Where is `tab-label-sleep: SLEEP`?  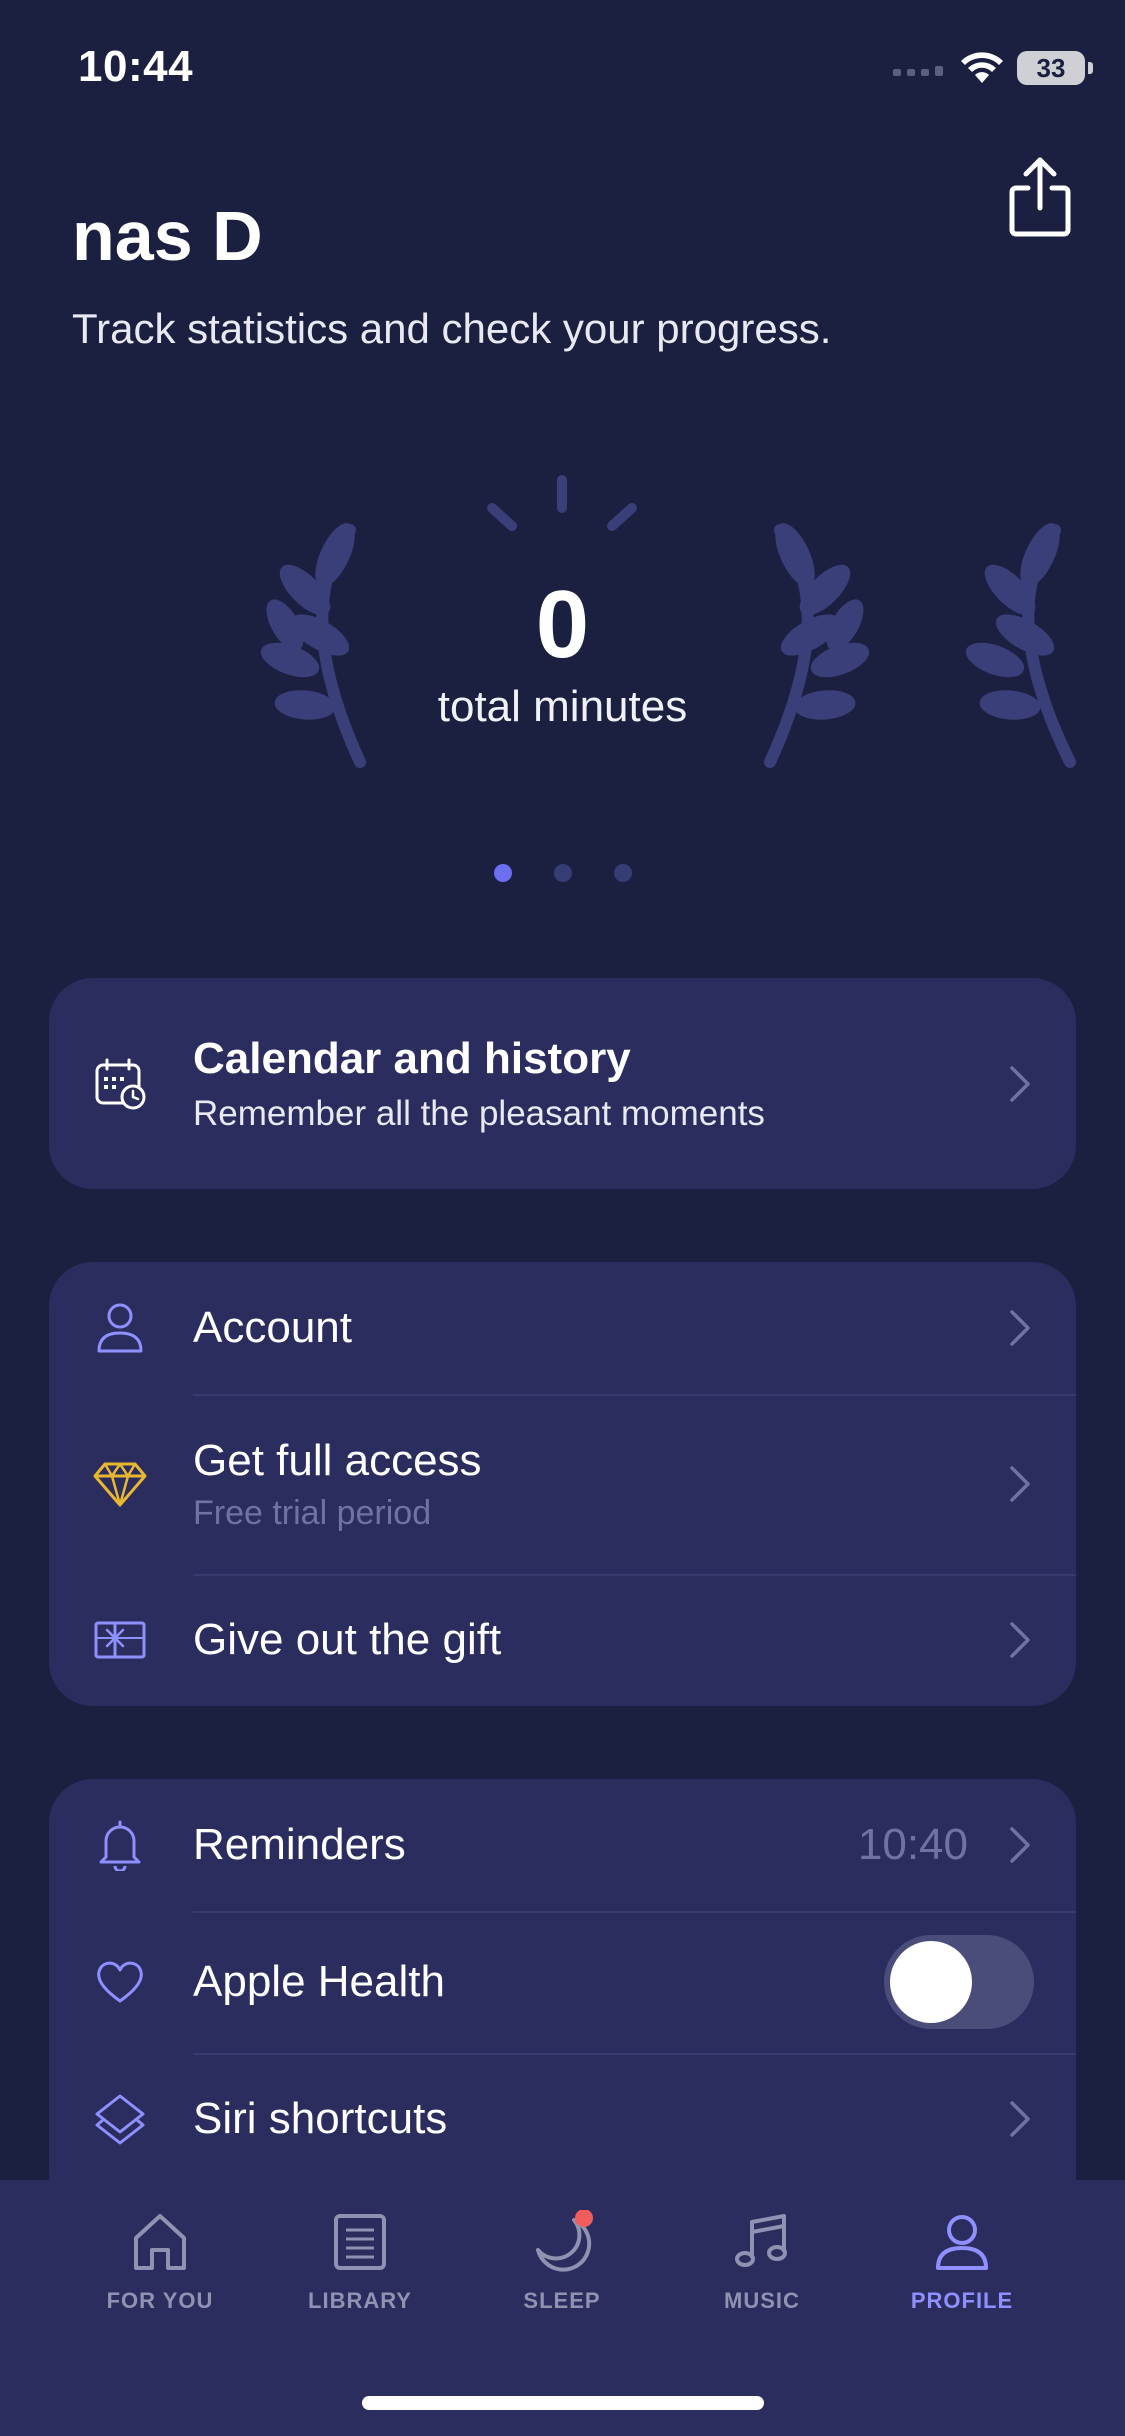 tab-label-sleep: SLEEP is located at coordinates (562, 2300).